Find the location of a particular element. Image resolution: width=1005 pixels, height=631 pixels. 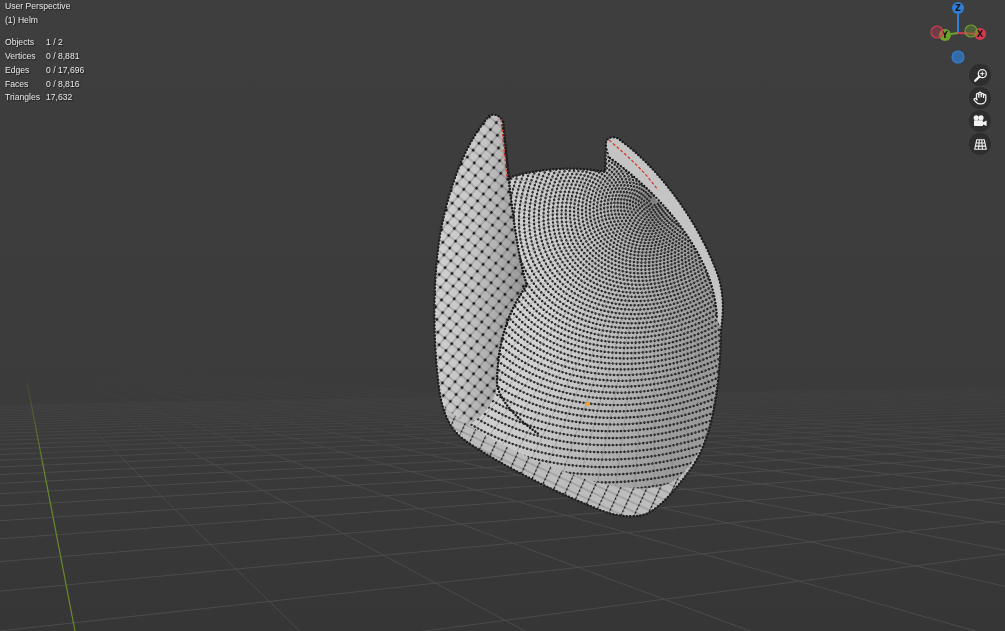

stat-value: 0 / 8,881 is located at coordinates (63, 57).